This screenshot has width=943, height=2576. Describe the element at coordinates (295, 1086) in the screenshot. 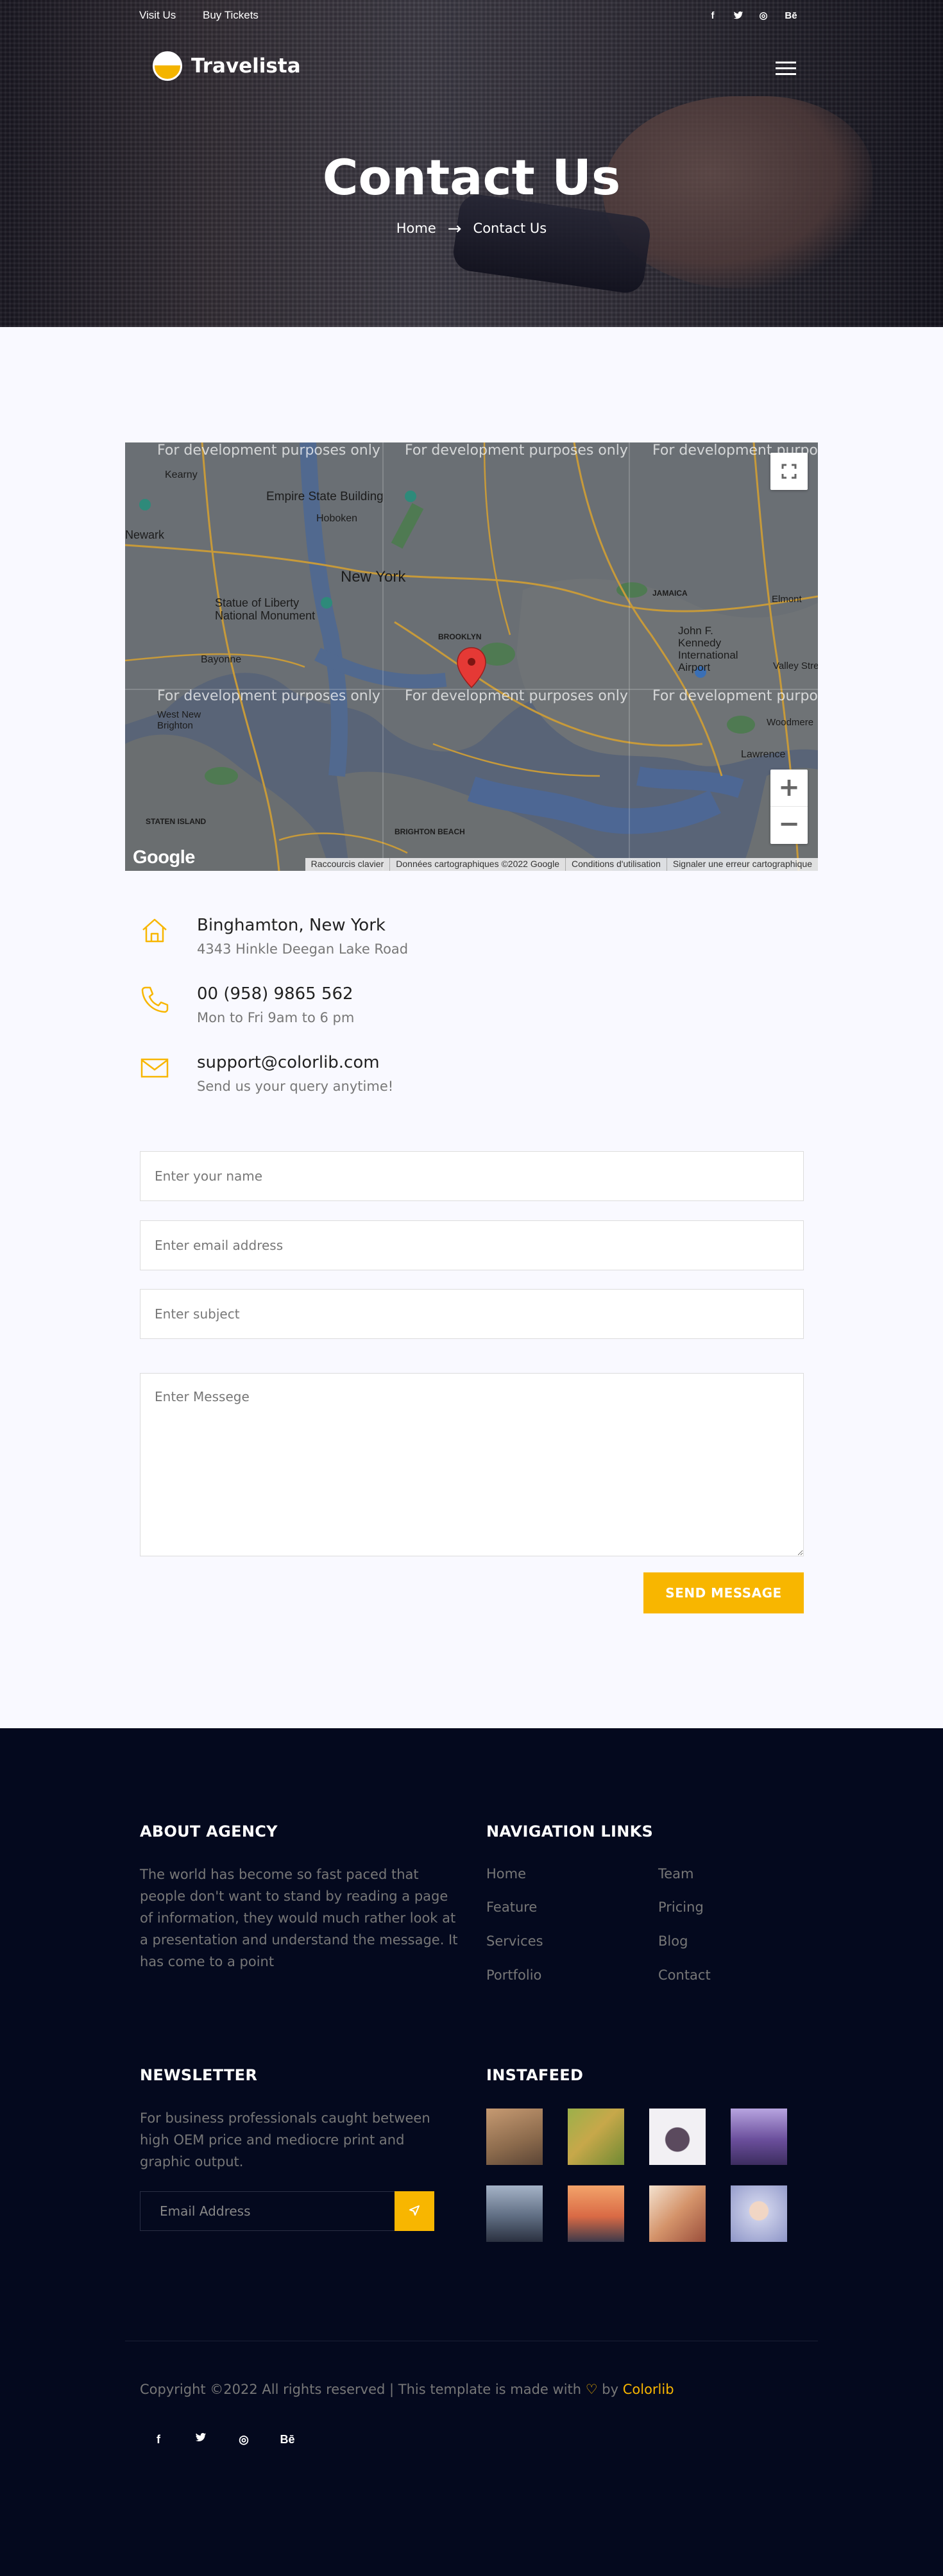

I see `email-subtitle: Send us your query anytime!` at that location.